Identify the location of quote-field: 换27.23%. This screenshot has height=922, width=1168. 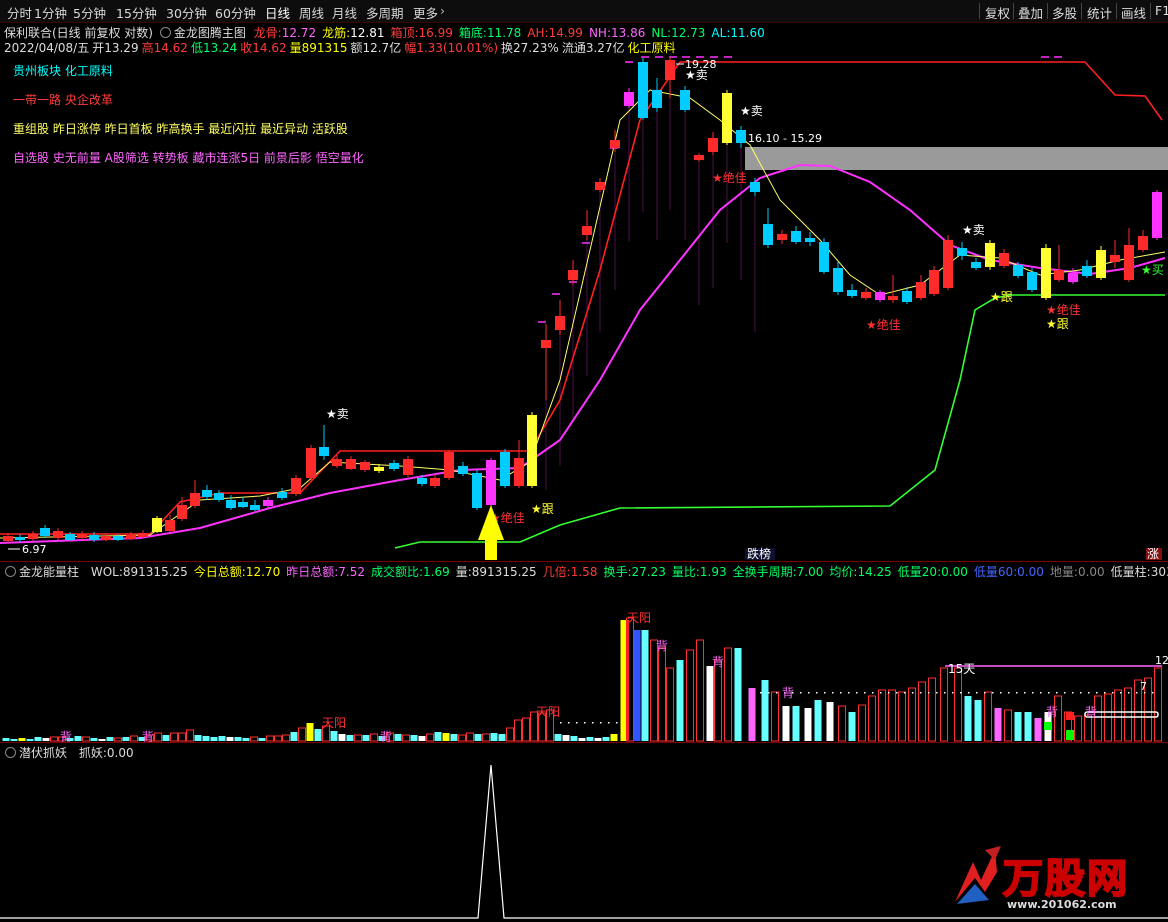
(530, 48).